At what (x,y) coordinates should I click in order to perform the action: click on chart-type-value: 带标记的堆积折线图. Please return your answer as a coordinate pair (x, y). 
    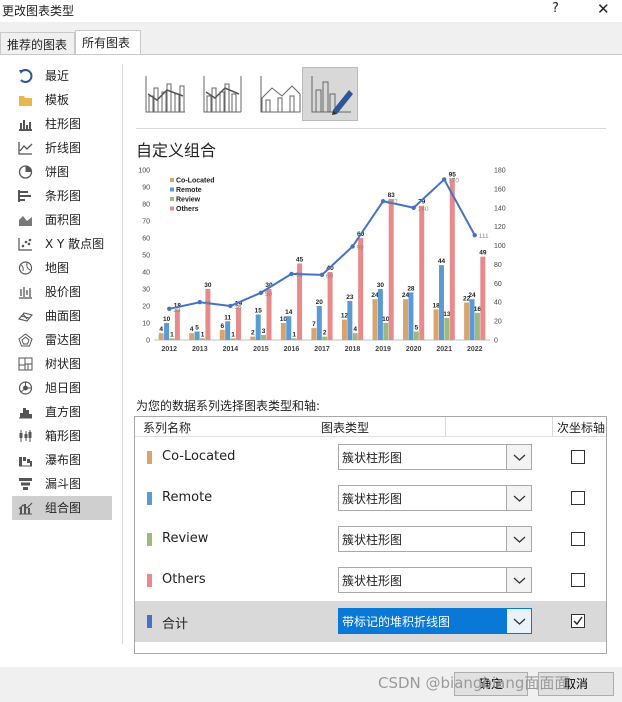
    Looking at the image, I should click on (396, 622).